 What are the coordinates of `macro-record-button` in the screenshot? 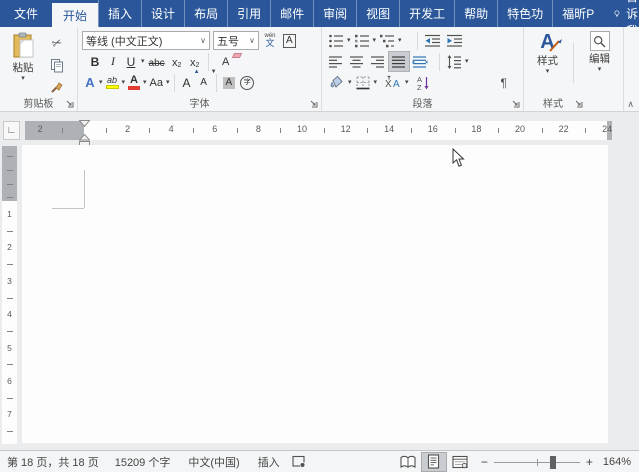 It's located at (299, 461).